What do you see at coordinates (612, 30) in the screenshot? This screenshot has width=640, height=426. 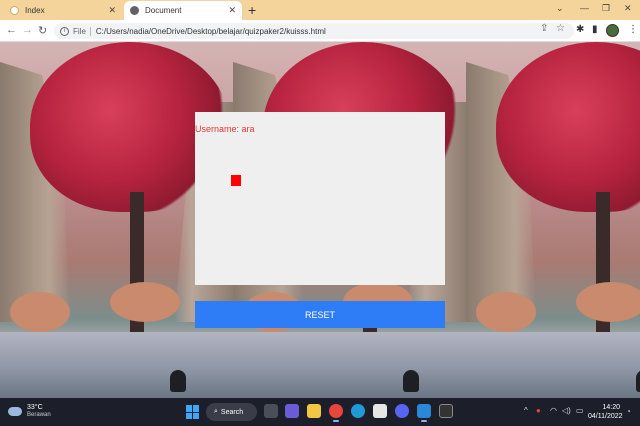 I see `profile-avatar` at bounding box center [612, 30].